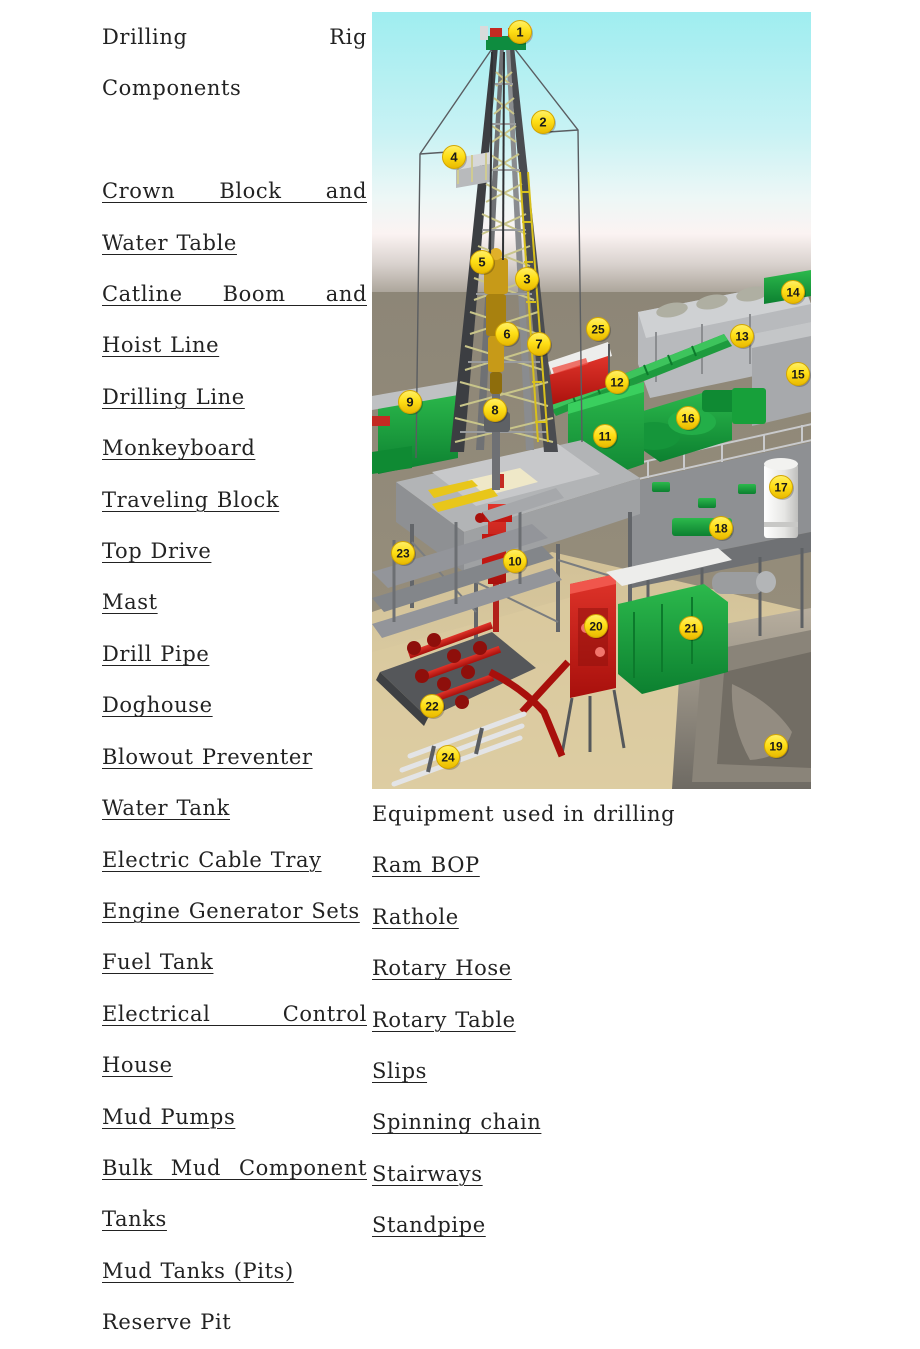 The width and height of the screenshot is (920, 1349). What do you see at coordinates (432, 707) in the screenshot?
I see `callout-number: 22` at bounding box center [432, 707].